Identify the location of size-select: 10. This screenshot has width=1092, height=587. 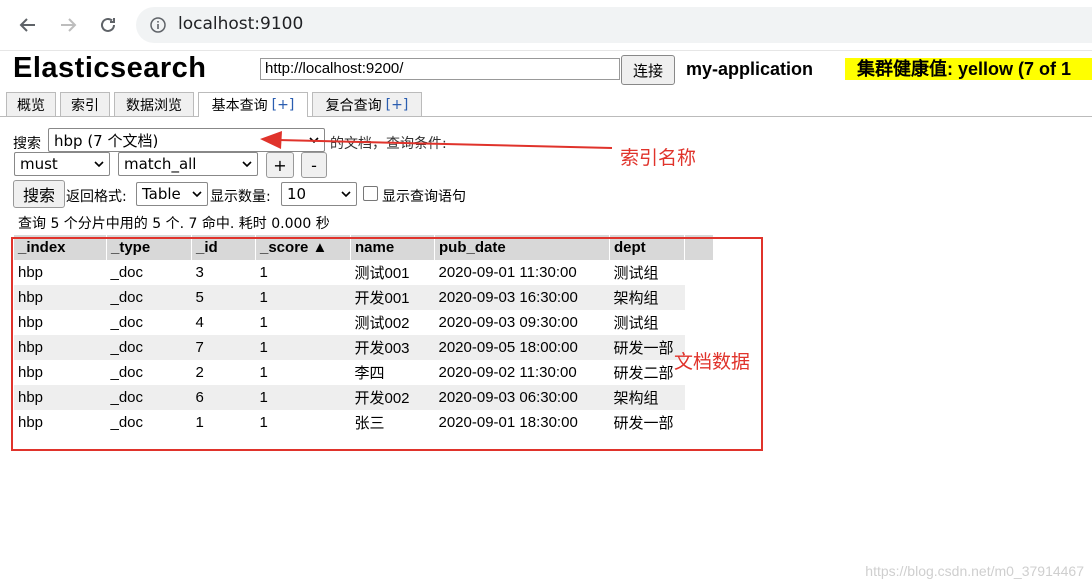
(319, 194).